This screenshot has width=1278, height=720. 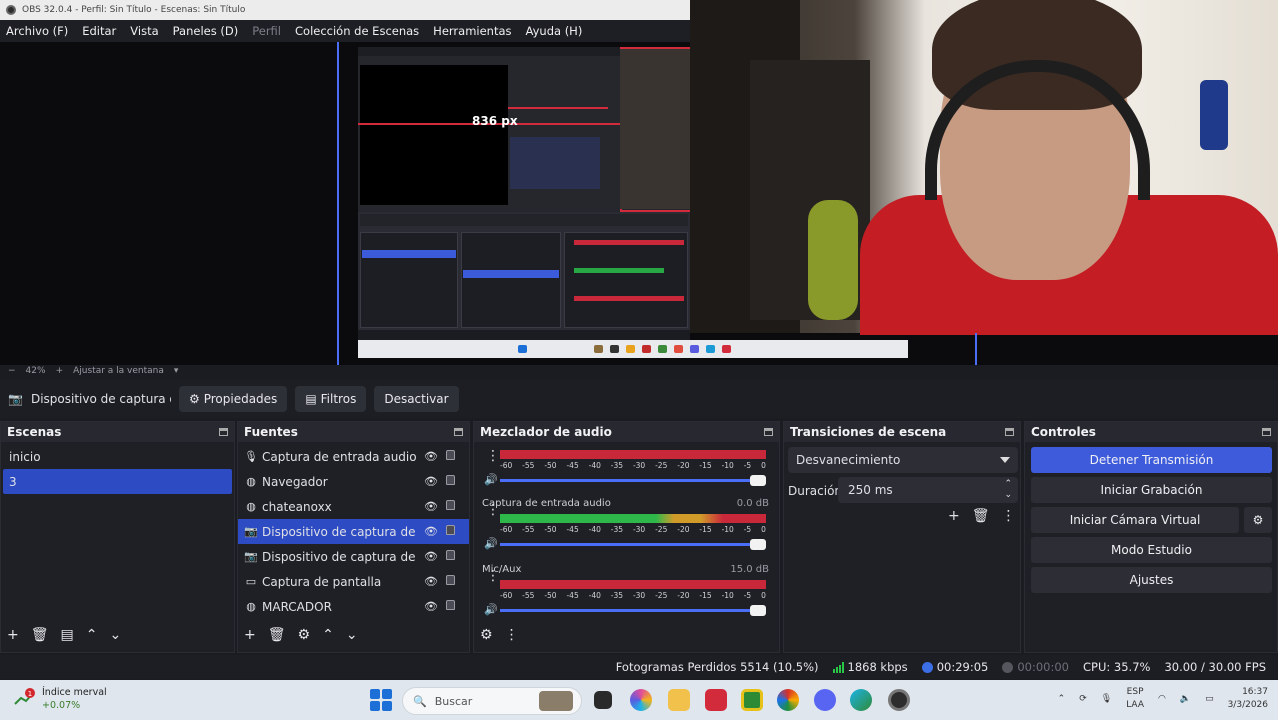 I want to click on menu-archivo: Archivo (F), so click(x=37, y=31).